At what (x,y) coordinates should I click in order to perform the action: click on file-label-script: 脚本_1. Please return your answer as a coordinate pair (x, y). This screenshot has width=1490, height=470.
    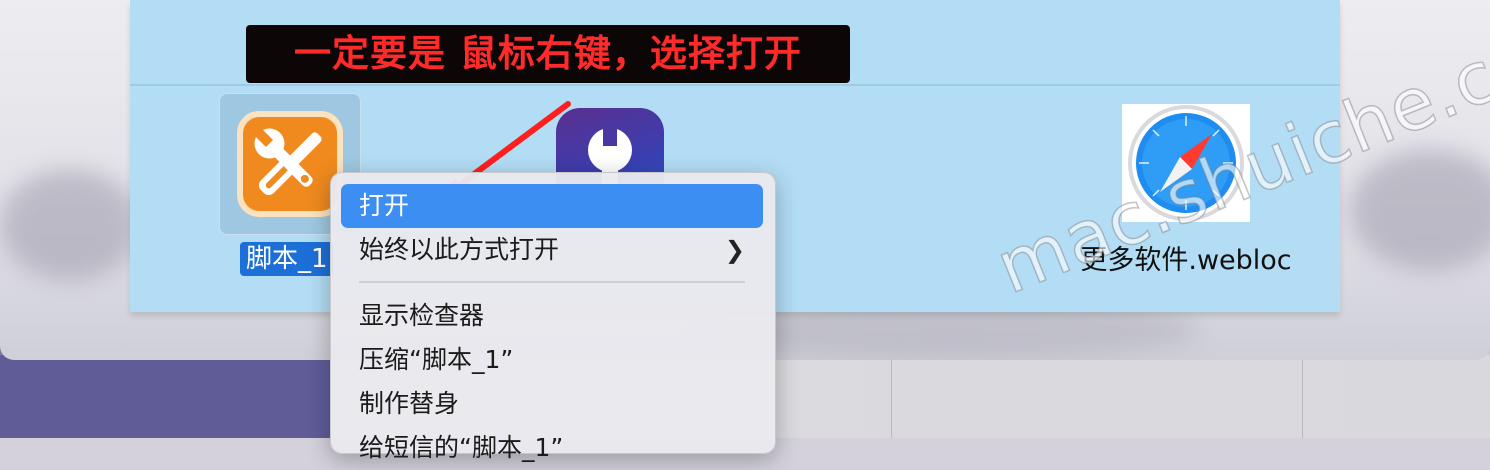
    Looking at the image, I should click on (287, 259).